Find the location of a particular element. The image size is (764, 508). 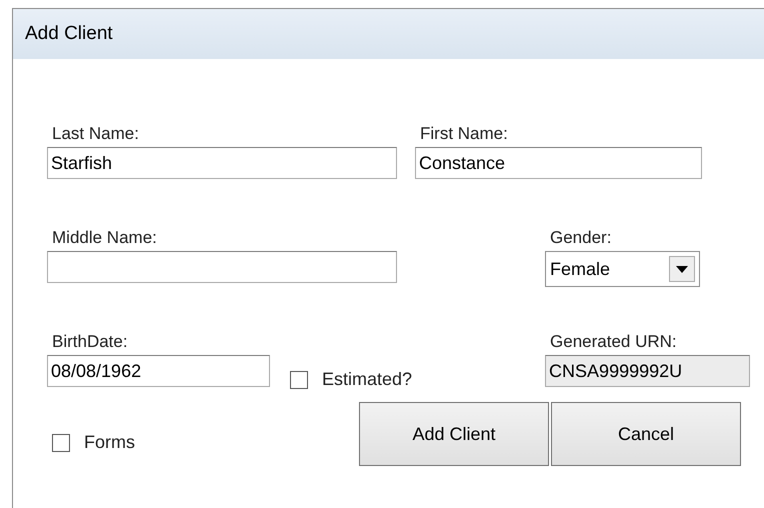

field-label: BirthDate: is located at coordinates (90, 342).